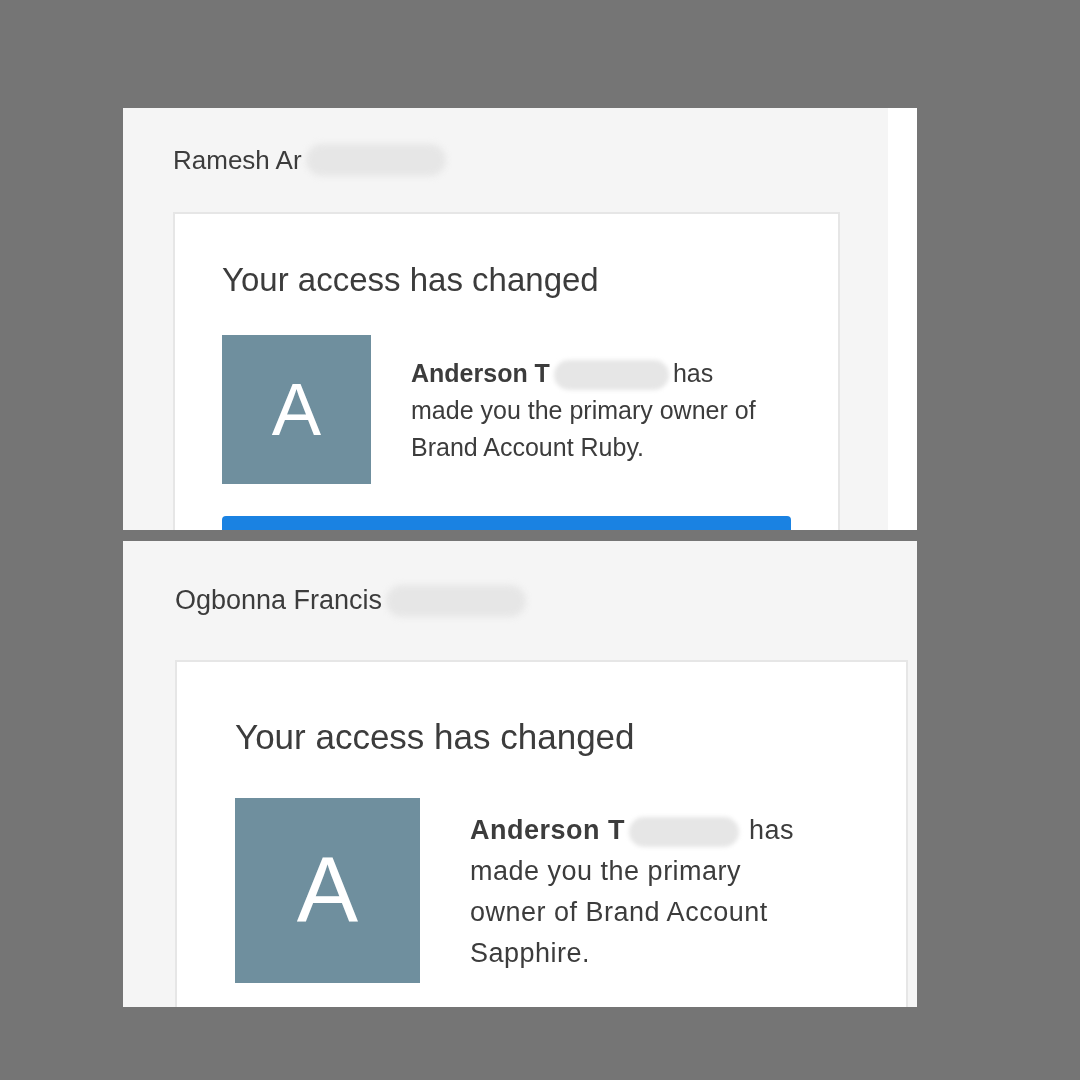 This screenshot has height=1080, width=1080. What do you see at coordinates (633, 892) in the screenshot?
I see `message-text: Anderson T has made you the primary owner of Brand Account Sapphire.` at bounding box center [633, 892].